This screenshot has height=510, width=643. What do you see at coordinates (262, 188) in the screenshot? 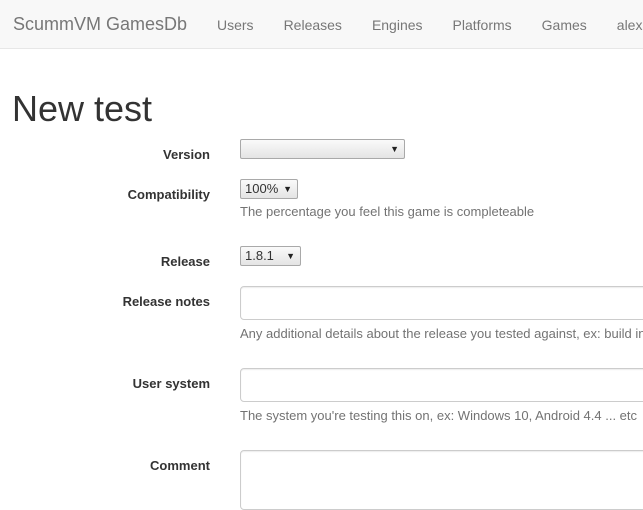
I see `compatibility-select-value: 100%` at bounding box center [262, 188].